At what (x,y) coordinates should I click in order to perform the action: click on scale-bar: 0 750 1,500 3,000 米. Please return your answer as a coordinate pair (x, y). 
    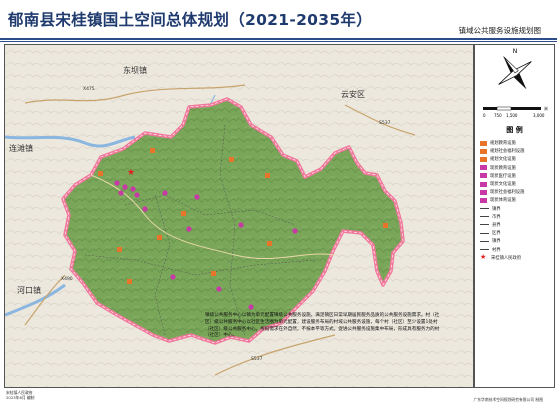
    Looking at the image, I should click on (515, 115).